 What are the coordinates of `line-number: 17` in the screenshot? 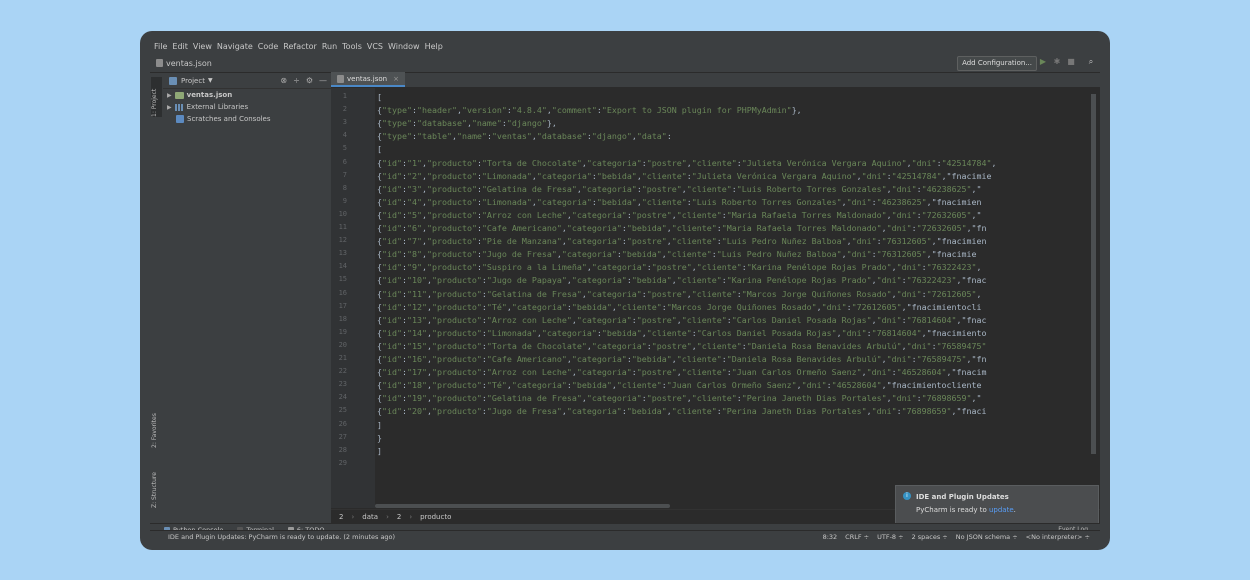 It's located at (342, 305).